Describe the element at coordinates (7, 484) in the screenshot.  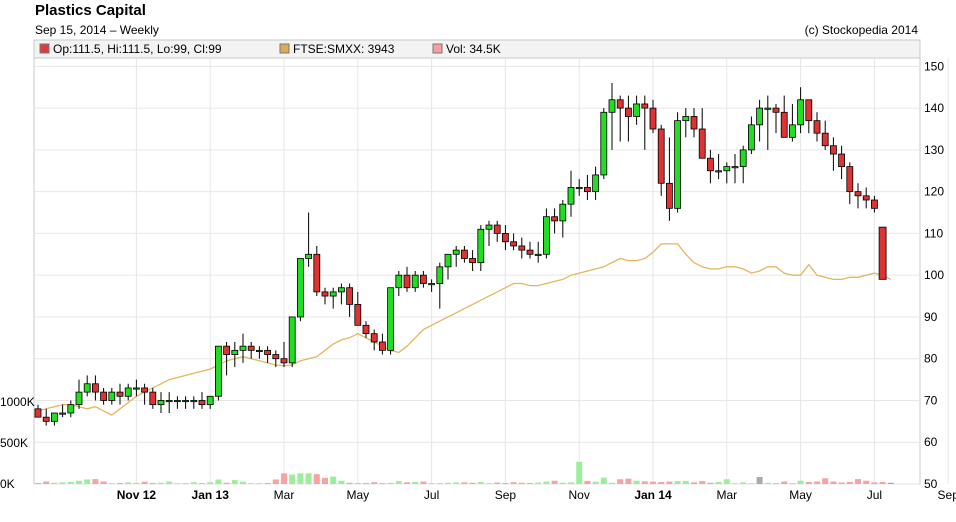
I see `volume-tick-label: 0K` at that location.